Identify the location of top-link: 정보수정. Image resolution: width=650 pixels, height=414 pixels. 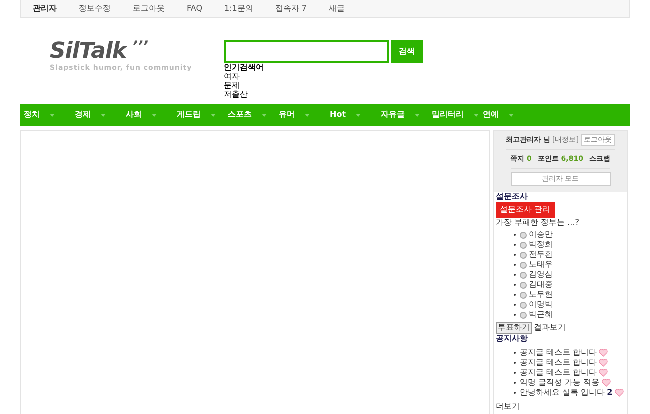
(95, 8).